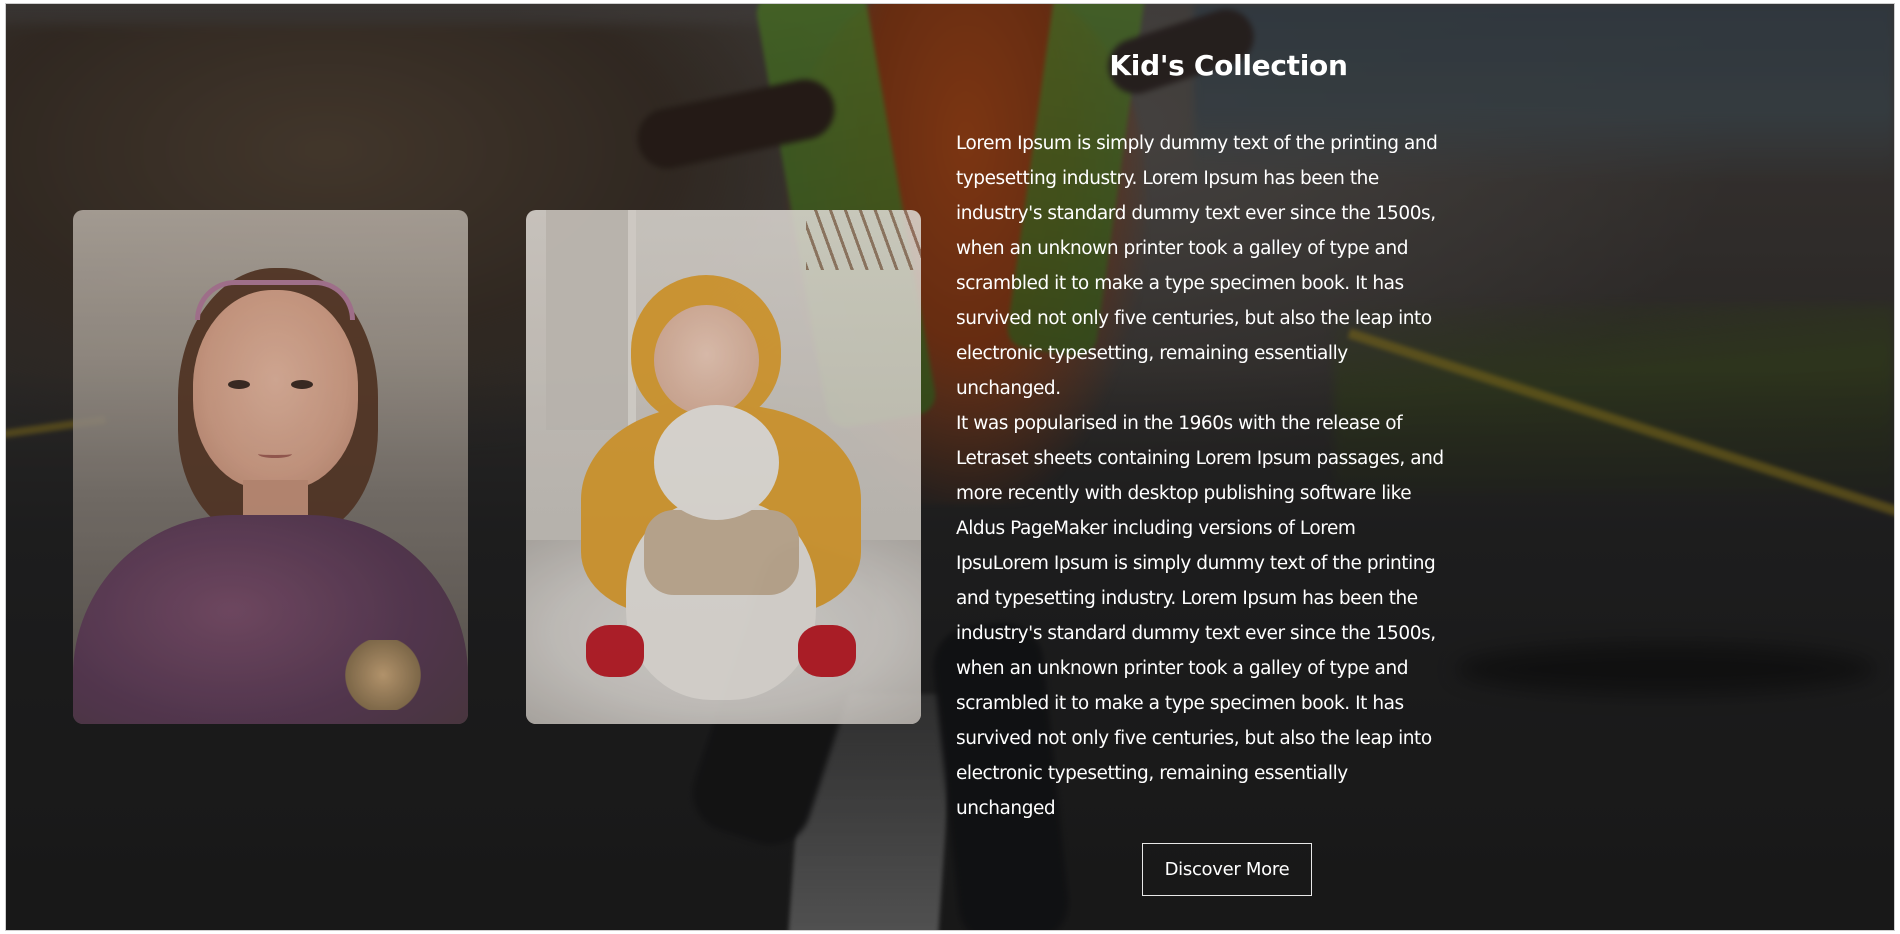  Describe the element at coordinates (1227, 869) in the screenshot. I see `discover-more-button: Discover More` at that location.